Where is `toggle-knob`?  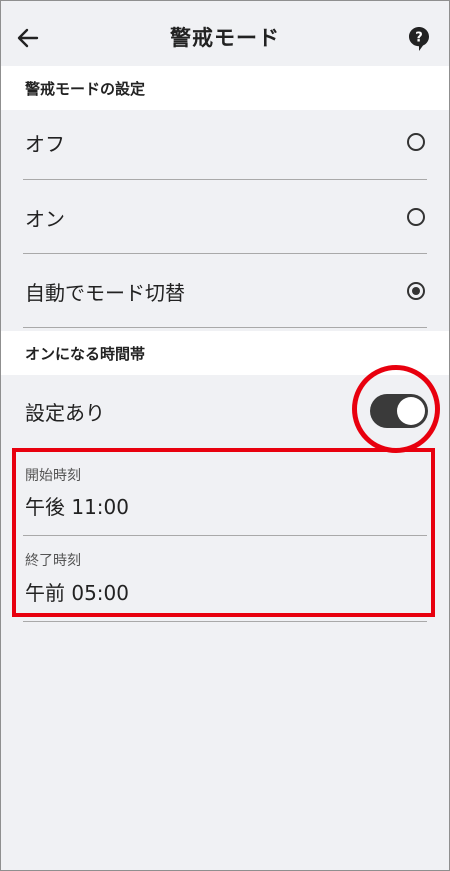
toggle-knob is located at coordinates (411, 411).